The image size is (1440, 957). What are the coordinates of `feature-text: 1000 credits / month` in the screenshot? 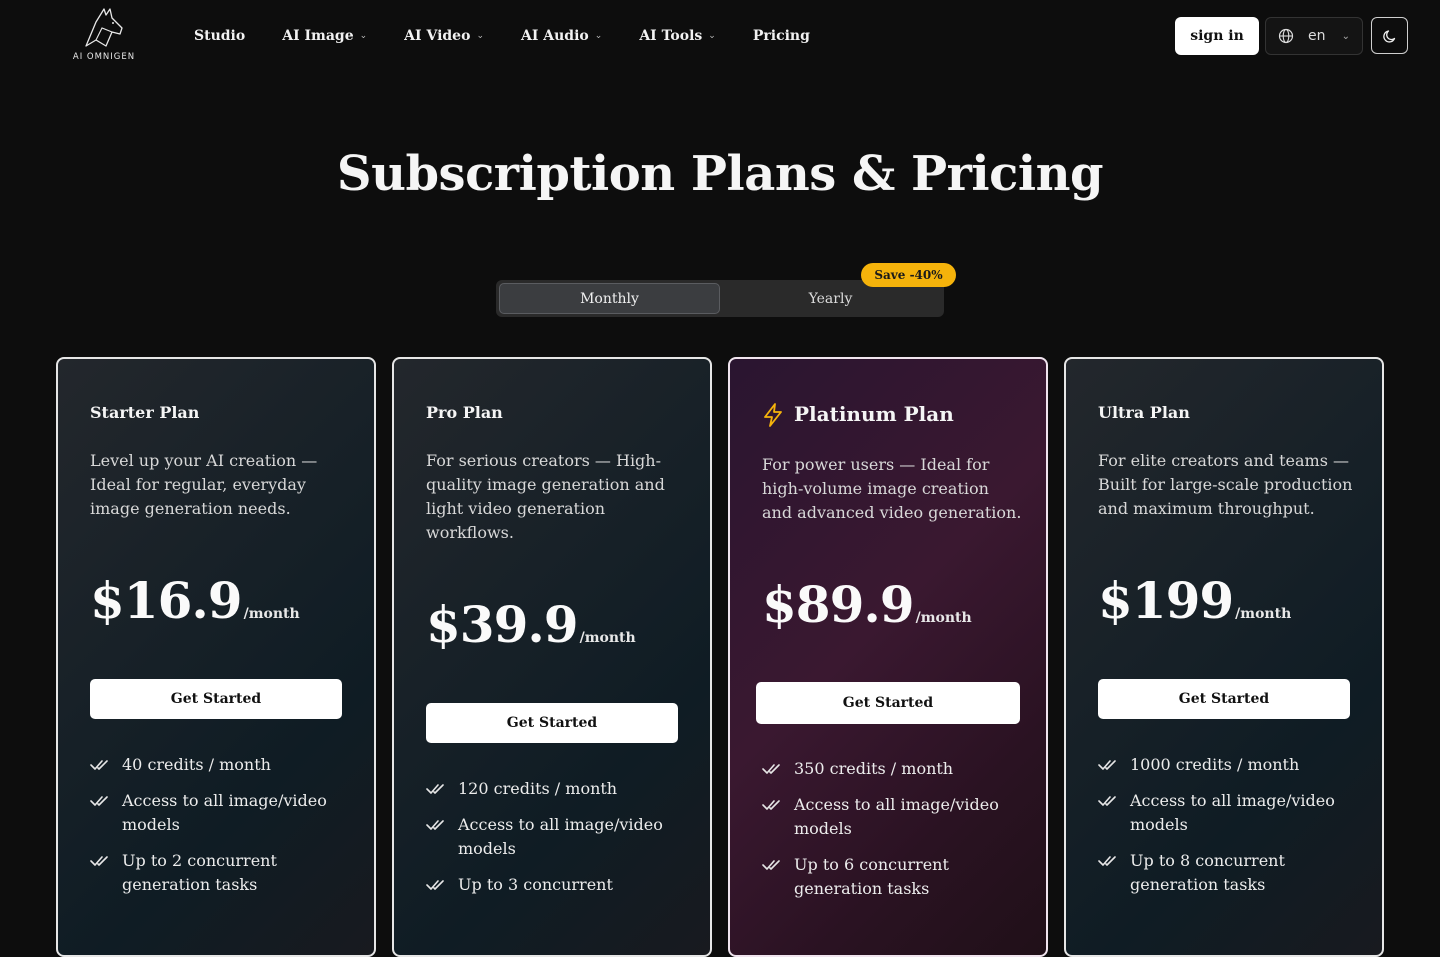 It's located at (1215, 764).